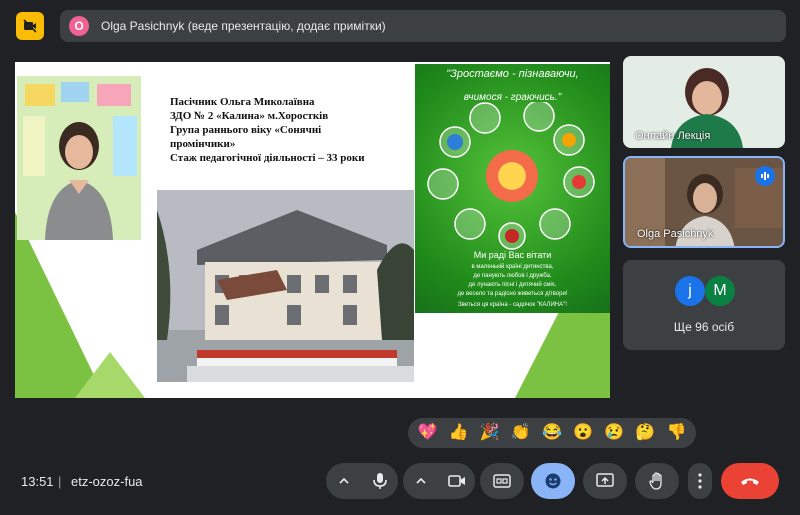 The width and height of the screenshot is (800, 515). I want to click on video-options-button, so click(421, 481).